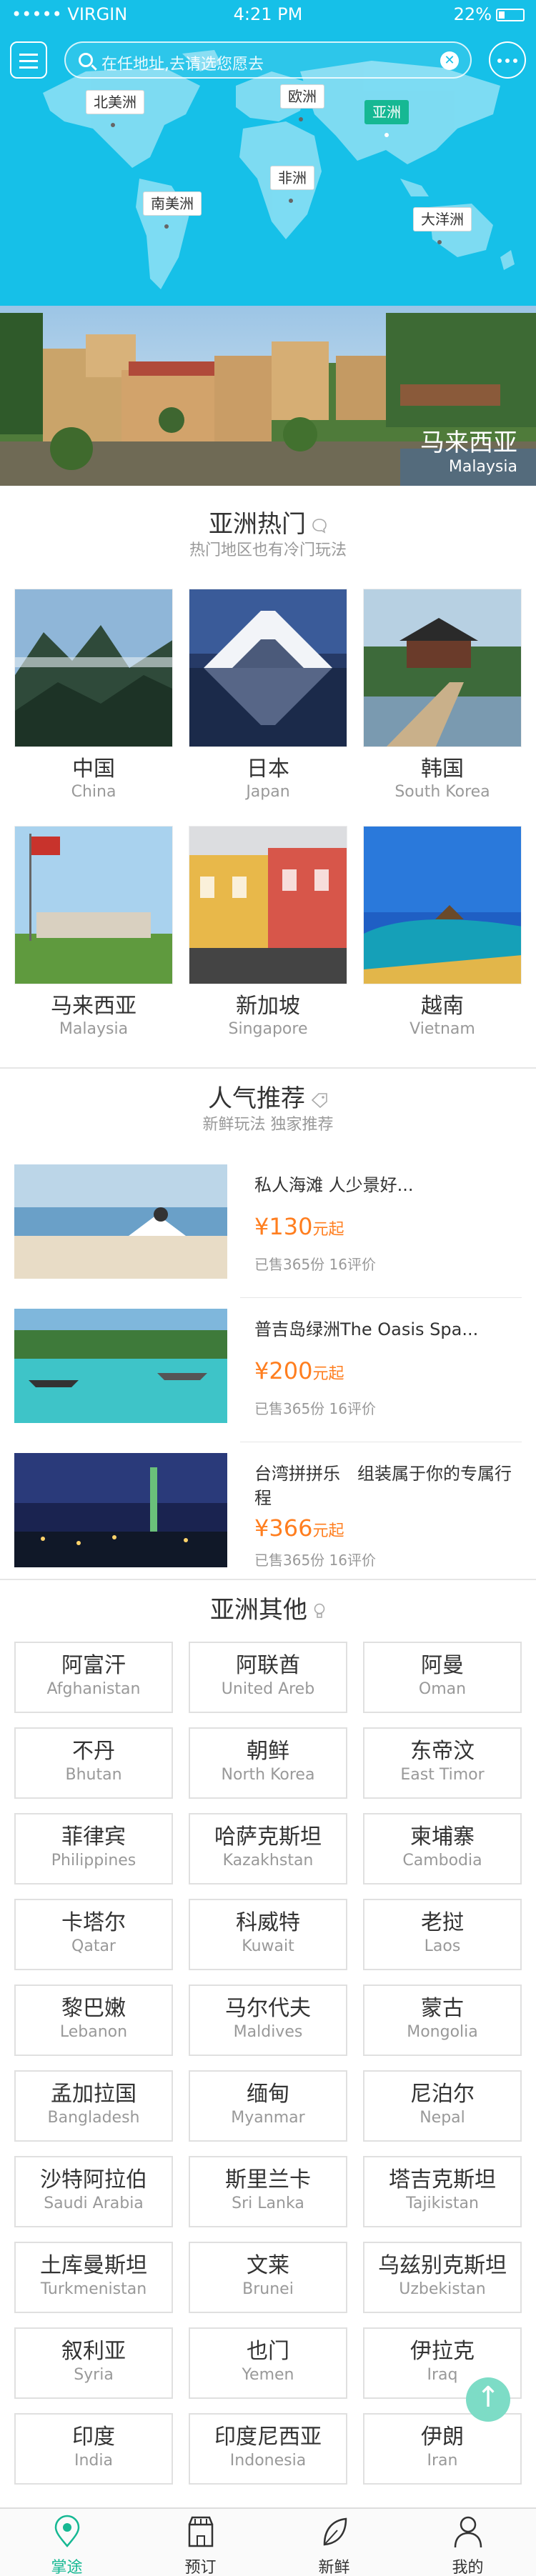 The height and width of the screenshot is (2576, 536). Describe the element at coordinates (386, 112) in the screenshot. I see `map-tag-asia: 亚洲` at that location.